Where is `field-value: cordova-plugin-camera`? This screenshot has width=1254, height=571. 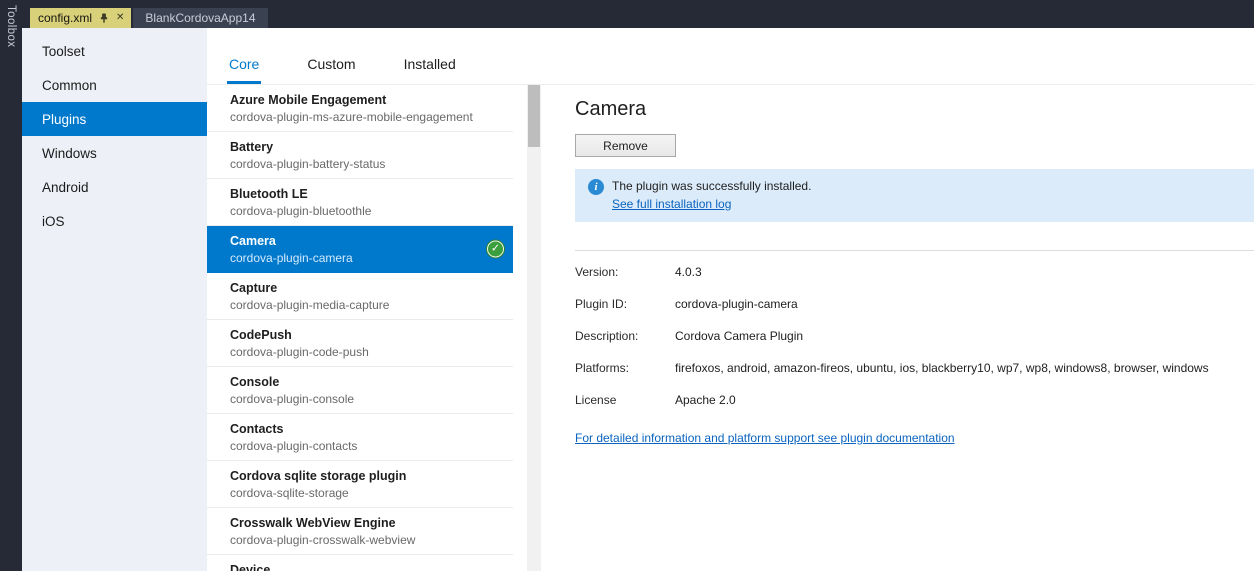
field-value: cordova-plugin-camera is located at coordinates (736, 304).